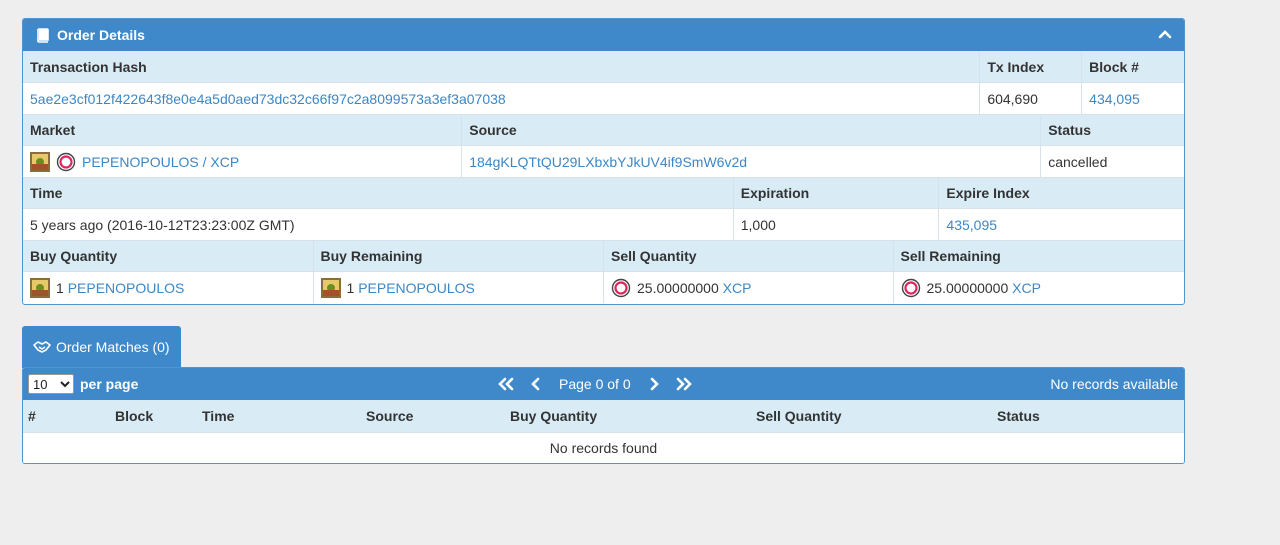 The image size is (1280, 545). Describe the element at coordinates (1030, 66) in the screenshot. I see `tx-index-label: Tx Index` at that location.